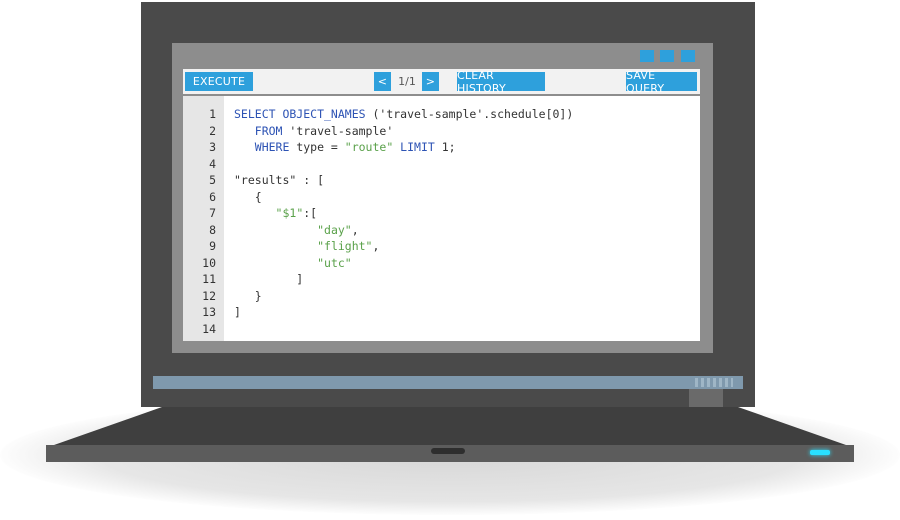 Image resolution: width=900 pixels, height=520 pixels. I want to click on code-line: WHERE type = "route" LIMIT 1;, so click(467, 147).